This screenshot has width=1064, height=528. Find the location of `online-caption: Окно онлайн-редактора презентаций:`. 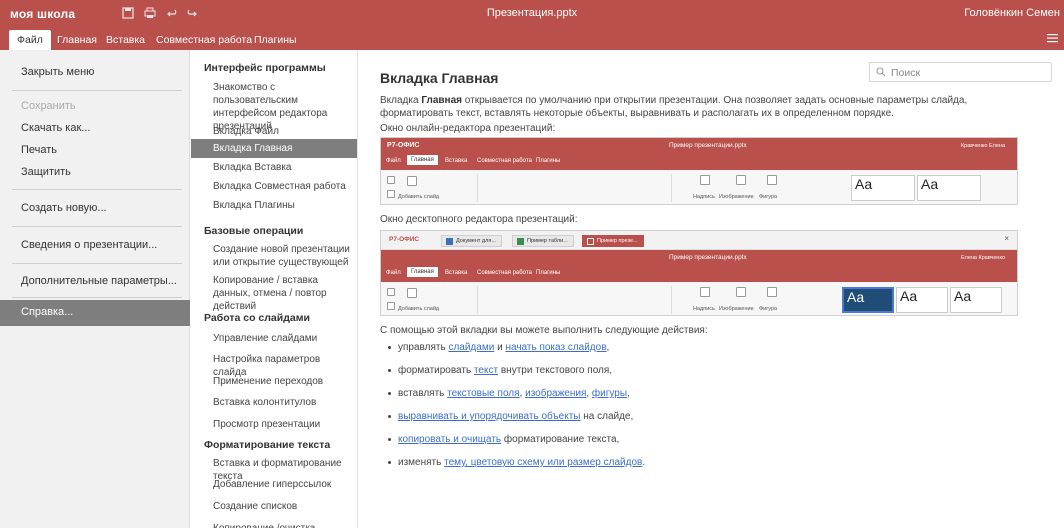

online-caption: Окно онлайн-редактора презентаций: is located at coordinates (468, 128).